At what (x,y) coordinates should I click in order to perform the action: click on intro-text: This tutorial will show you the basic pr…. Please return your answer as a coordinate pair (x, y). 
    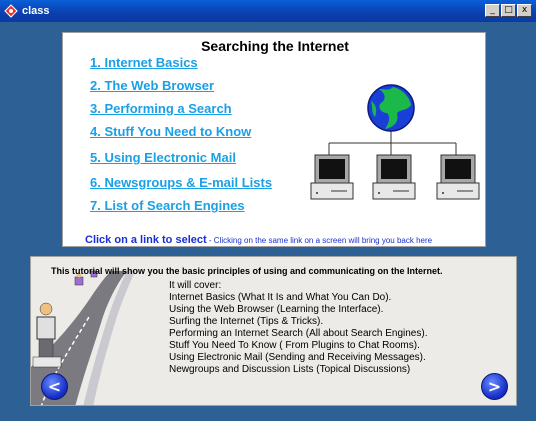
    Looking at the image, I should click on (247, 271).